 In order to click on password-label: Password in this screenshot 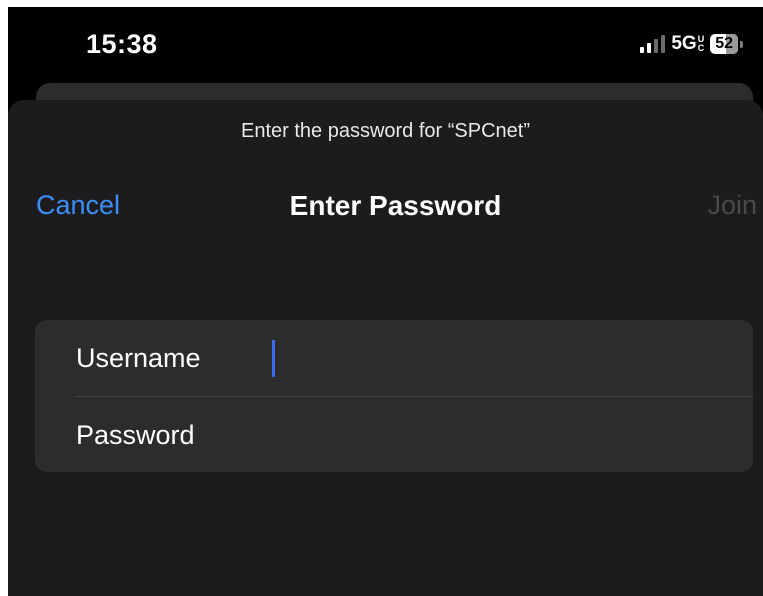, I will do `click(135, 434)`.